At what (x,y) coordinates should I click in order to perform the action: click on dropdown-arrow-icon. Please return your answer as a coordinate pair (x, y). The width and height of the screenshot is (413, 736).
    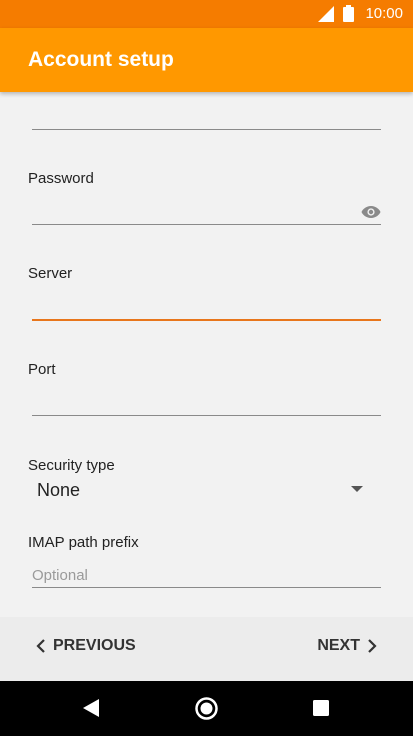
    Looking at the image, I should click on (357, 489).